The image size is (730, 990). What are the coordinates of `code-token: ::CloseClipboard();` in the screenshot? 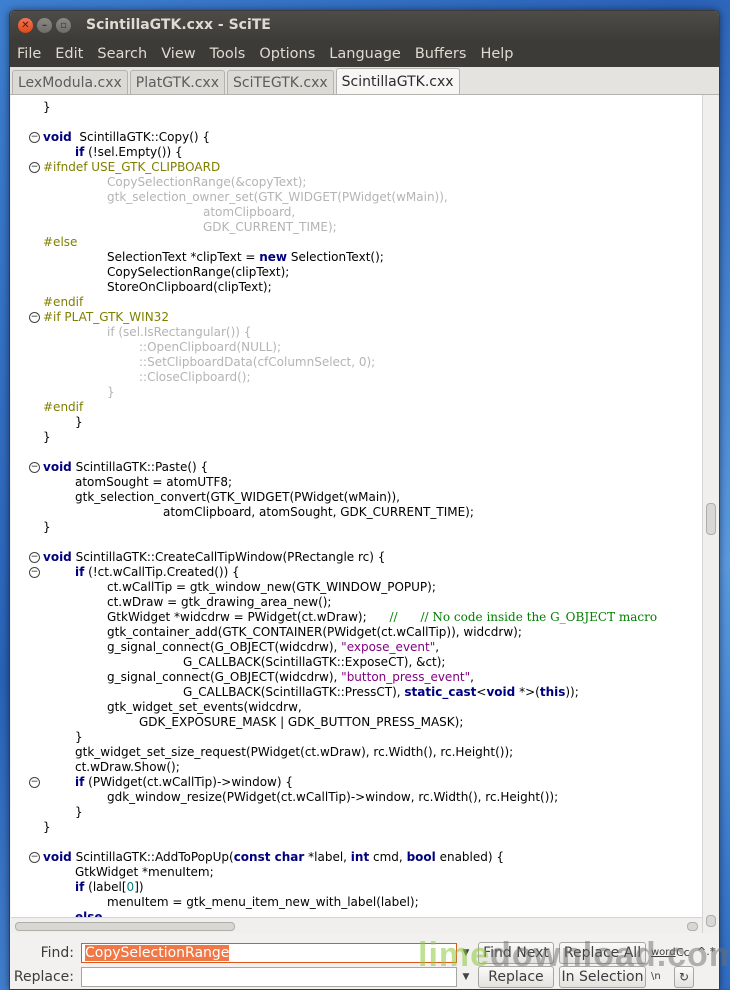 It's located at (195, 377).